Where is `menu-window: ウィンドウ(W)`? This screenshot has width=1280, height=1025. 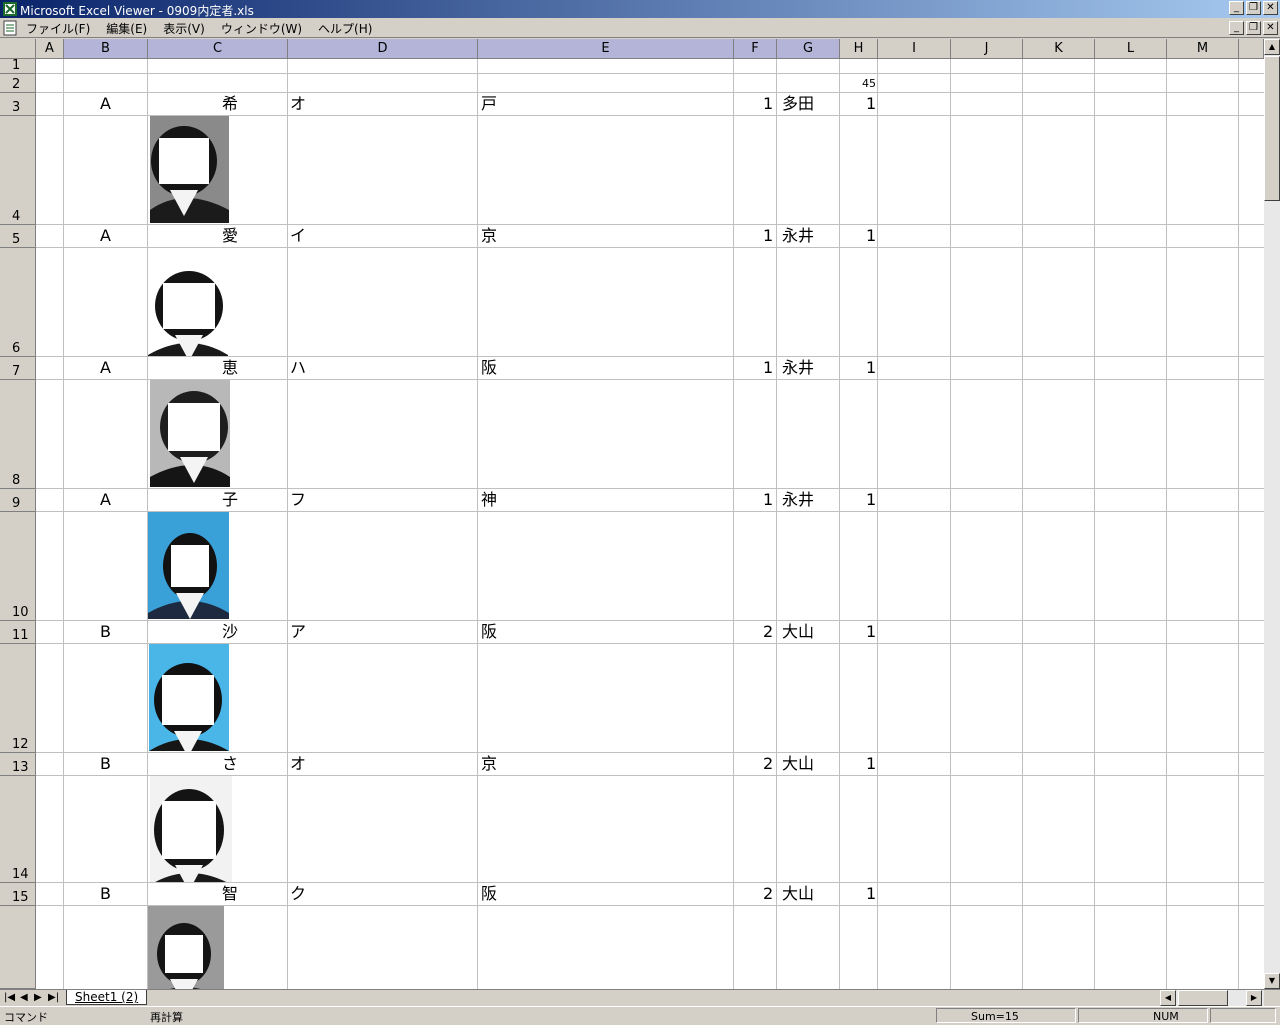 menu-window: ウィンドウ(W) is located at coordinates (261, 28).